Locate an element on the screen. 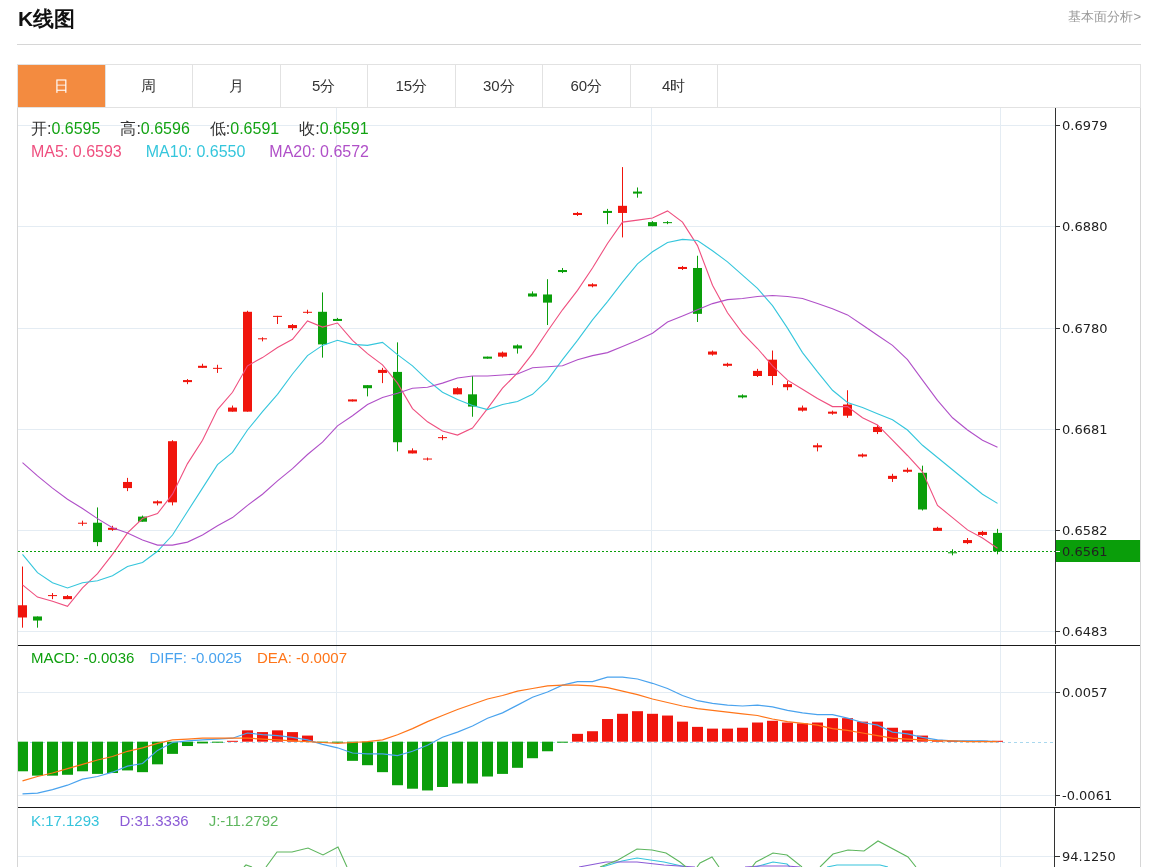  ohlc-legend-item: 收:0.6591 is located at coordinates (334, 129).